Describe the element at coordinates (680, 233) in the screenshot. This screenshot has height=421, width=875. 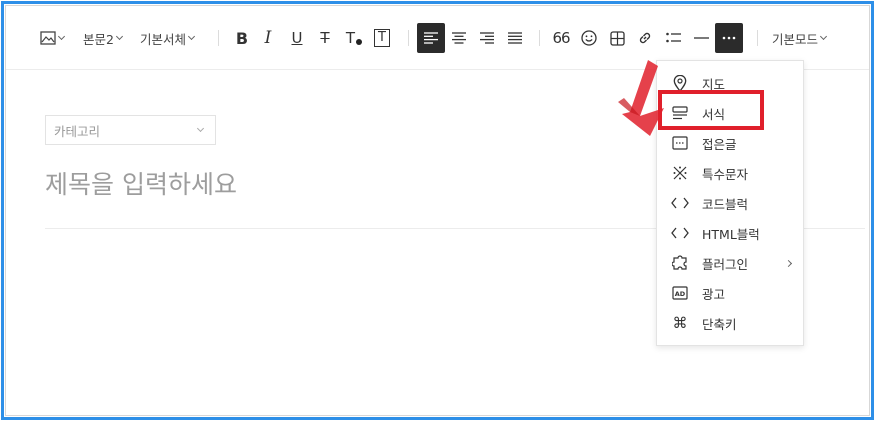
I see `html-icon` at that location.